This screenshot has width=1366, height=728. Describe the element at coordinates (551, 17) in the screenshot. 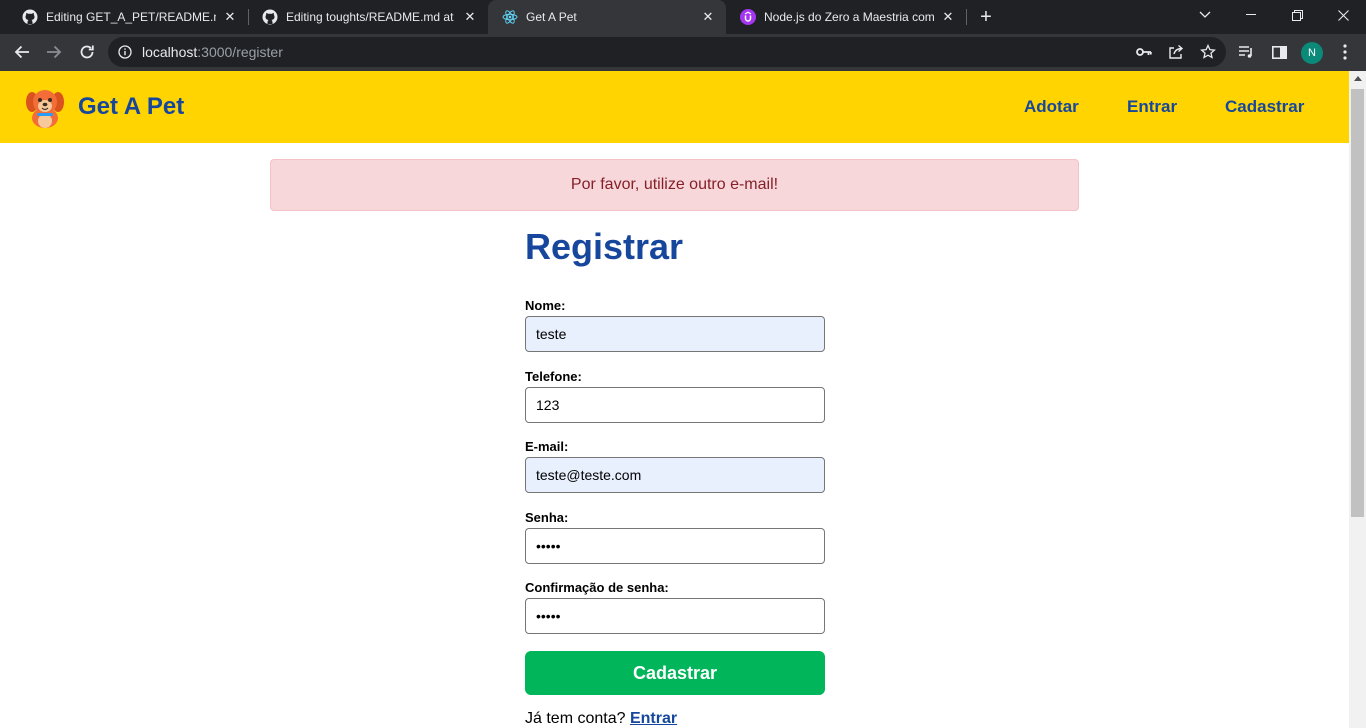

I see `tab-title: Get A Pet` at that location.